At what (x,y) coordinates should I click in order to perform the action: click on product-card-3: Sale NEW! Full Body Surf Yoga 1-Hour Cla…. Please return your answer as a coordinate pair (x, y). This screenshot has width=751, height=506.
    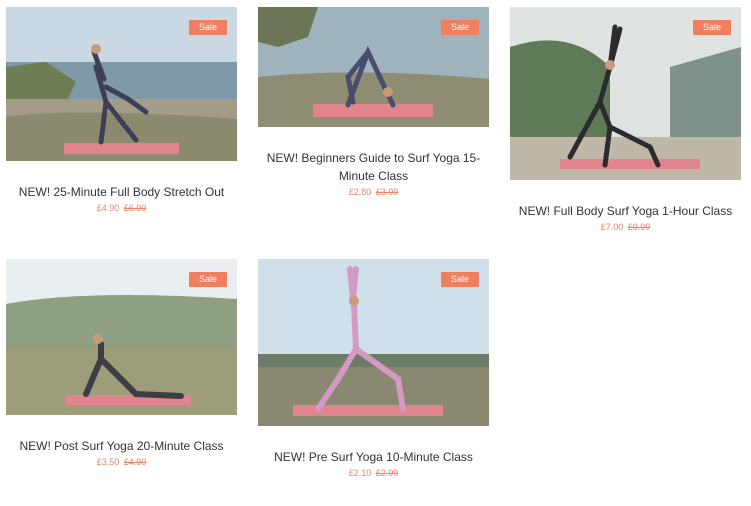
    Looking at the image, I should click on (625, 119).